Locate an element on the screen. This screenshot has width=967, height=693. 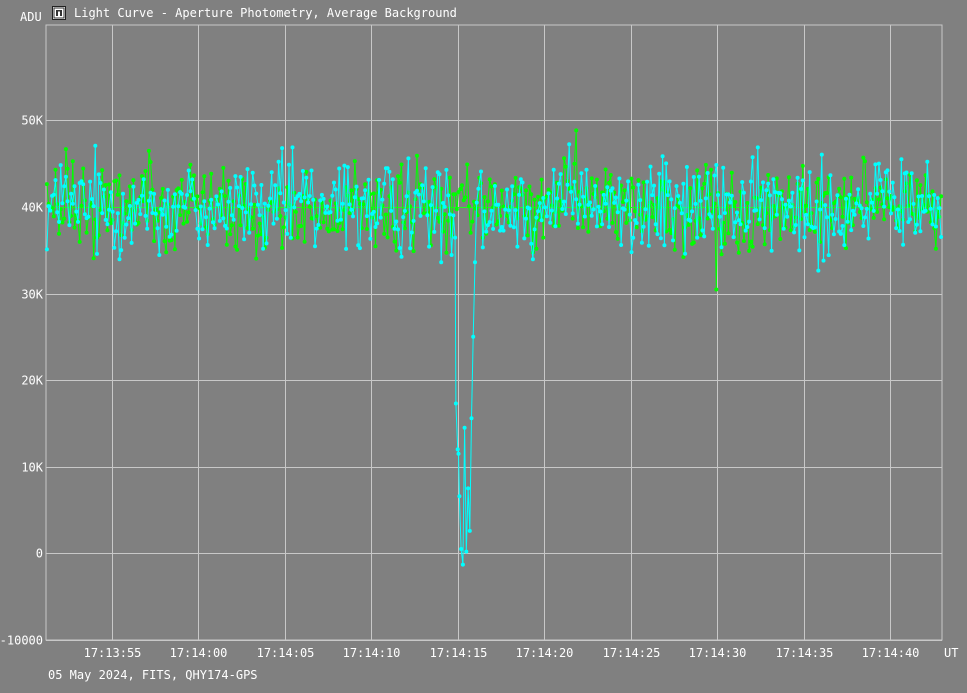
light-curve-app-icon is located at coordinates (59, 13).